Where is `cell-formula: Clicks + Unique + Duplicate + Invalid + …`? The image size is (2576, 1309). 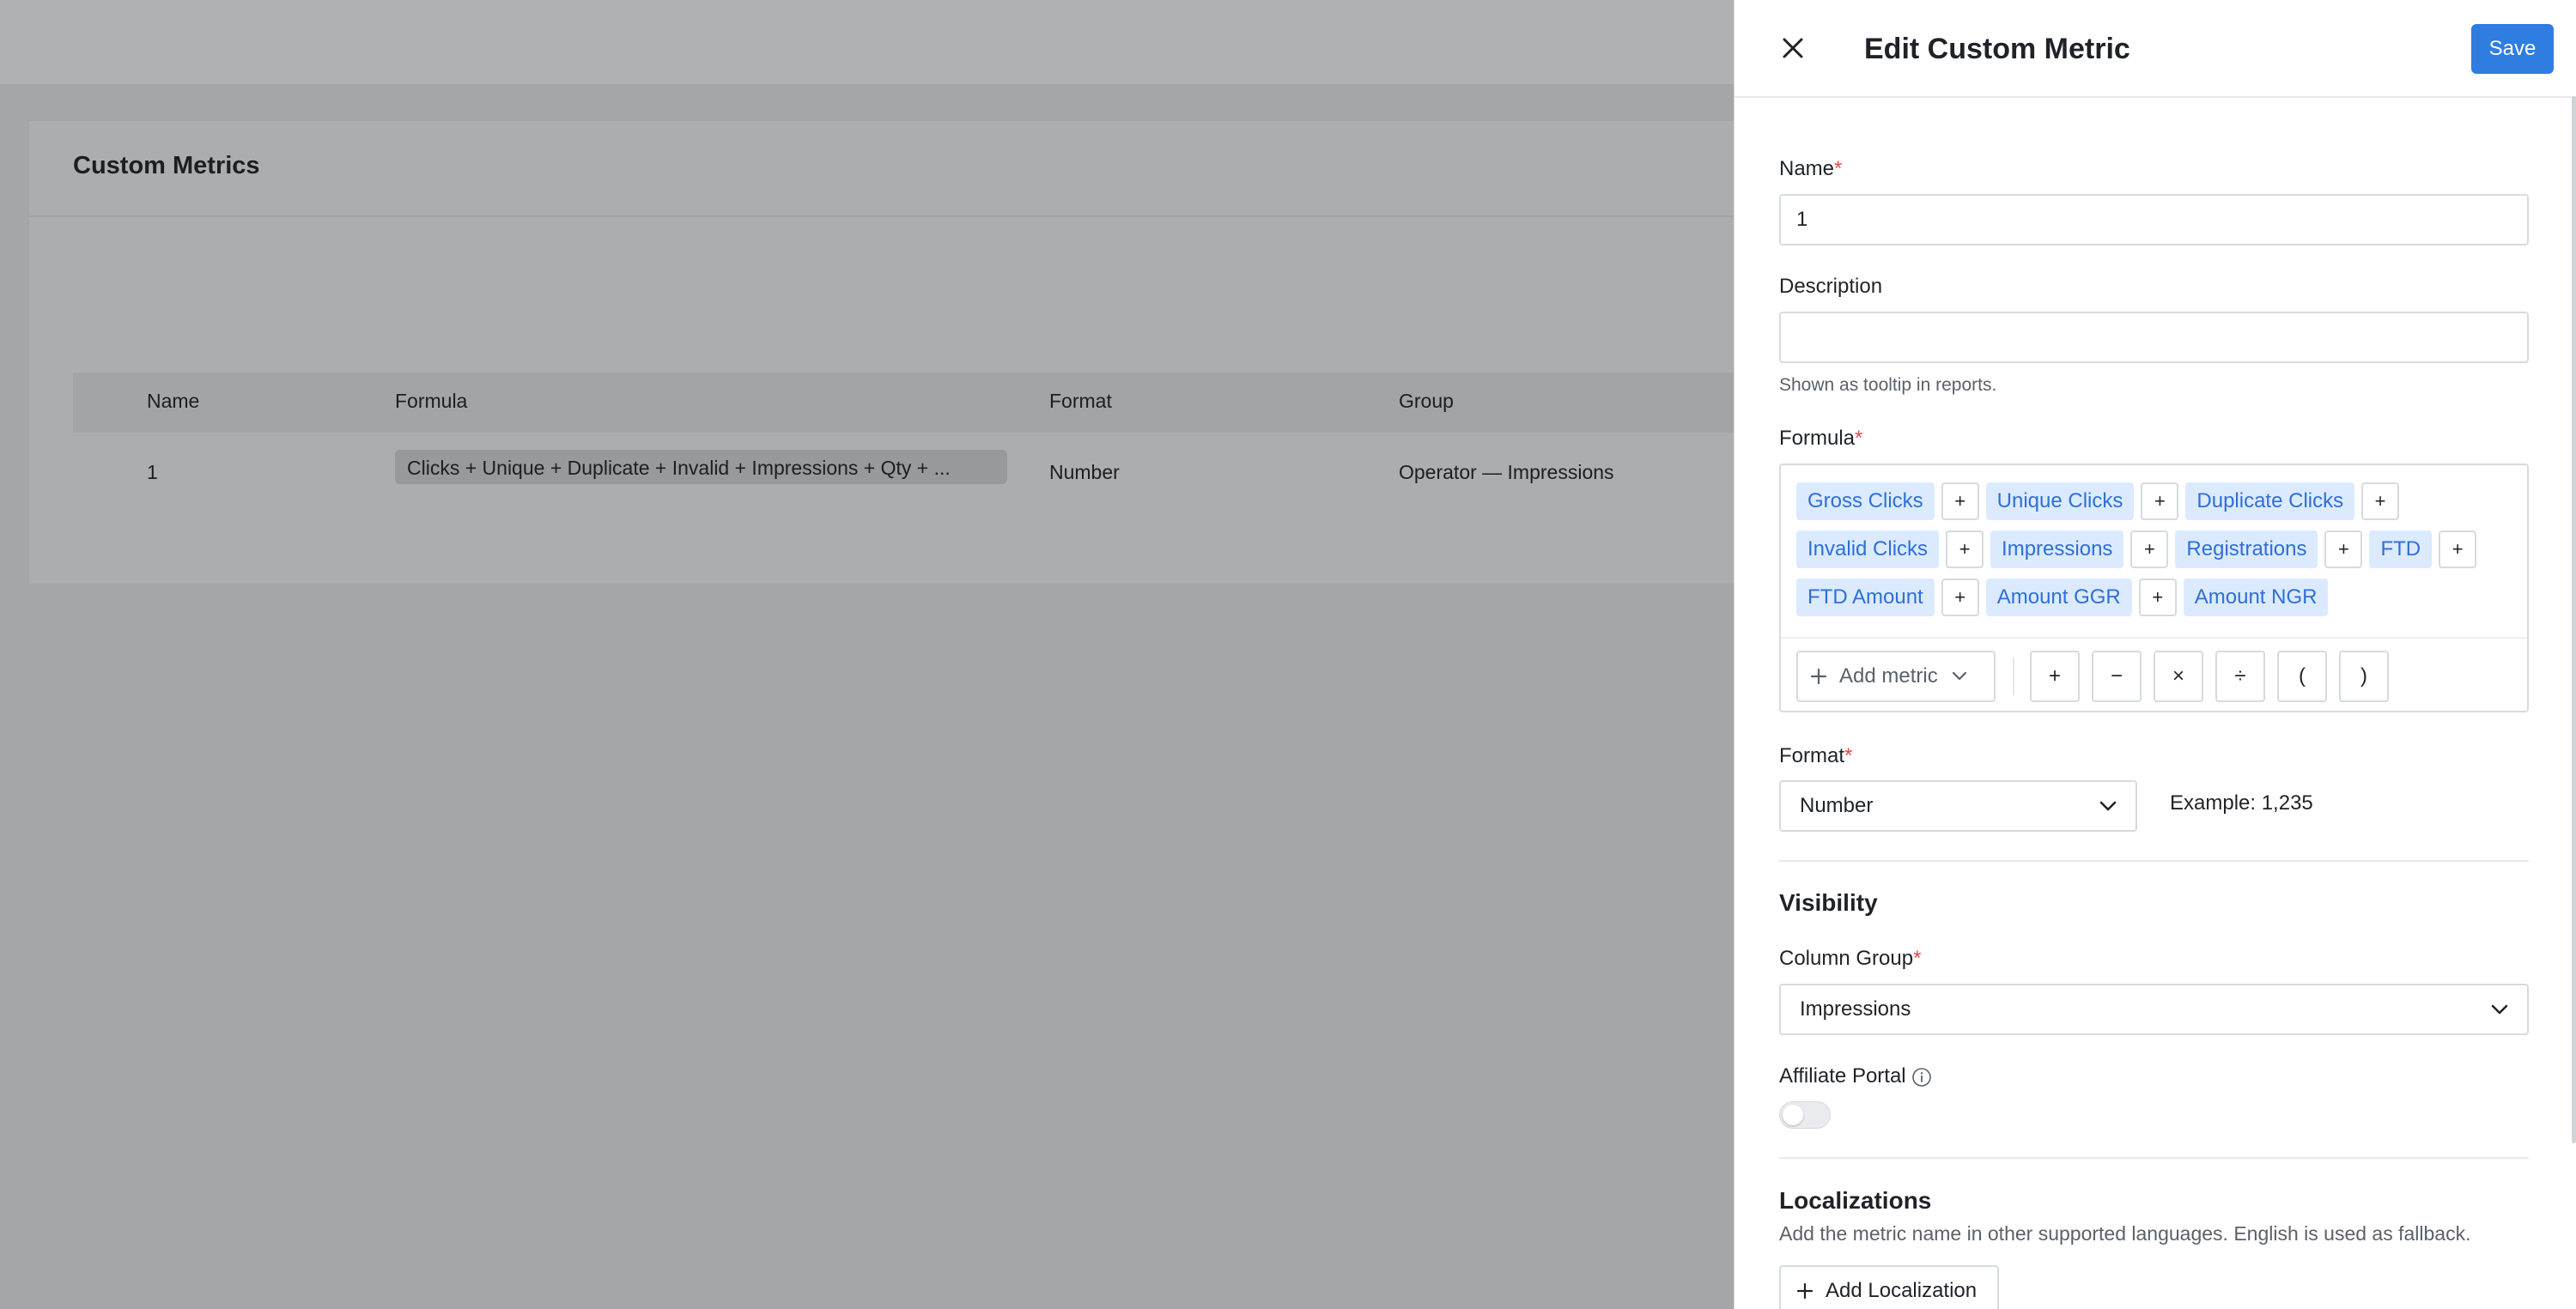
cell-formula: Clicks + Unique + Duplicate + Invalid + … is located at coordinates (701, 467).